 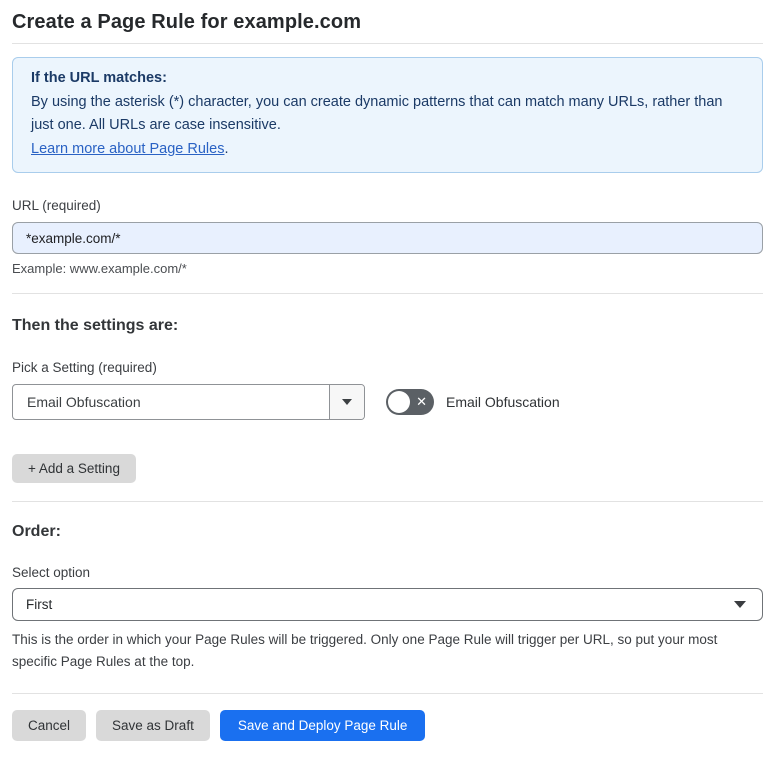 I want to click on link-suffix: ., so click(x=226, y=148).